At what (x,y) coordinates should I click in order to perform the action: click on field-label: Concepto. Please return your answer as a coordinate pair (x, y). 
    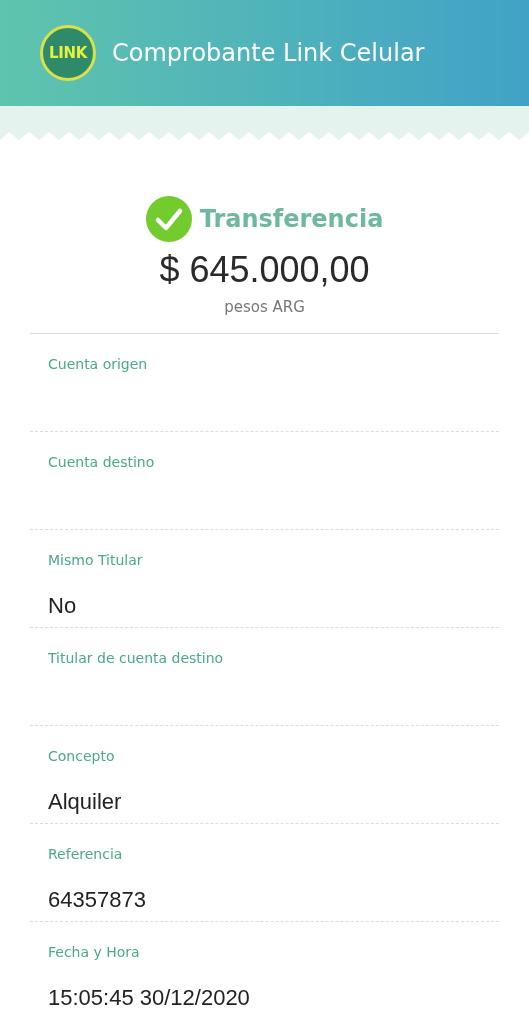
    Looking at the image, I should click on (82, 756).